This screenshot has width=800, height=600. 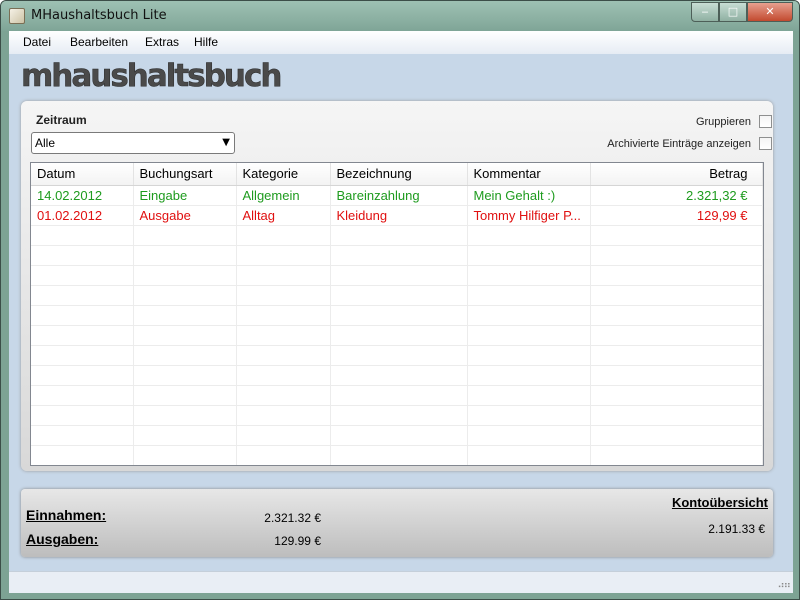 I want to click on ausgaben-label: Ausgaben:, so click(x=62, y=539).